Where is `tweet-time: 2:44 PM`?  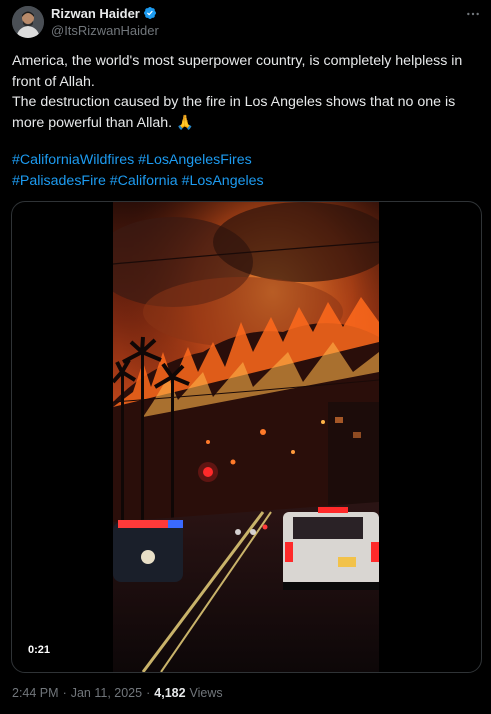 tweet-time: 2:44 PM is located at coordinates (35, 693).